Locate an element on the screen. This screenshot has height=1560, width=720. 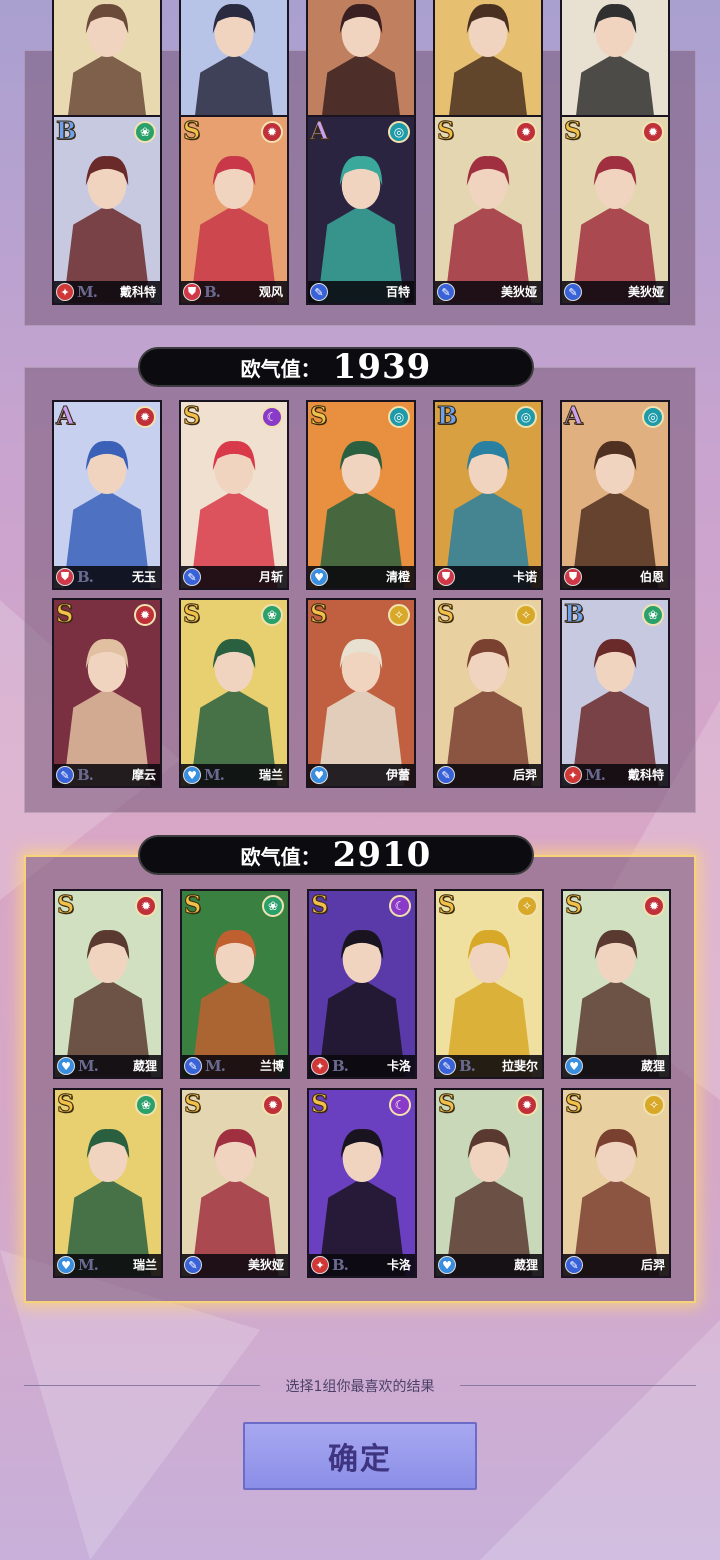
character-card: A ✹ ⛊ B. 无玉 is located at coordinates (107, 495).